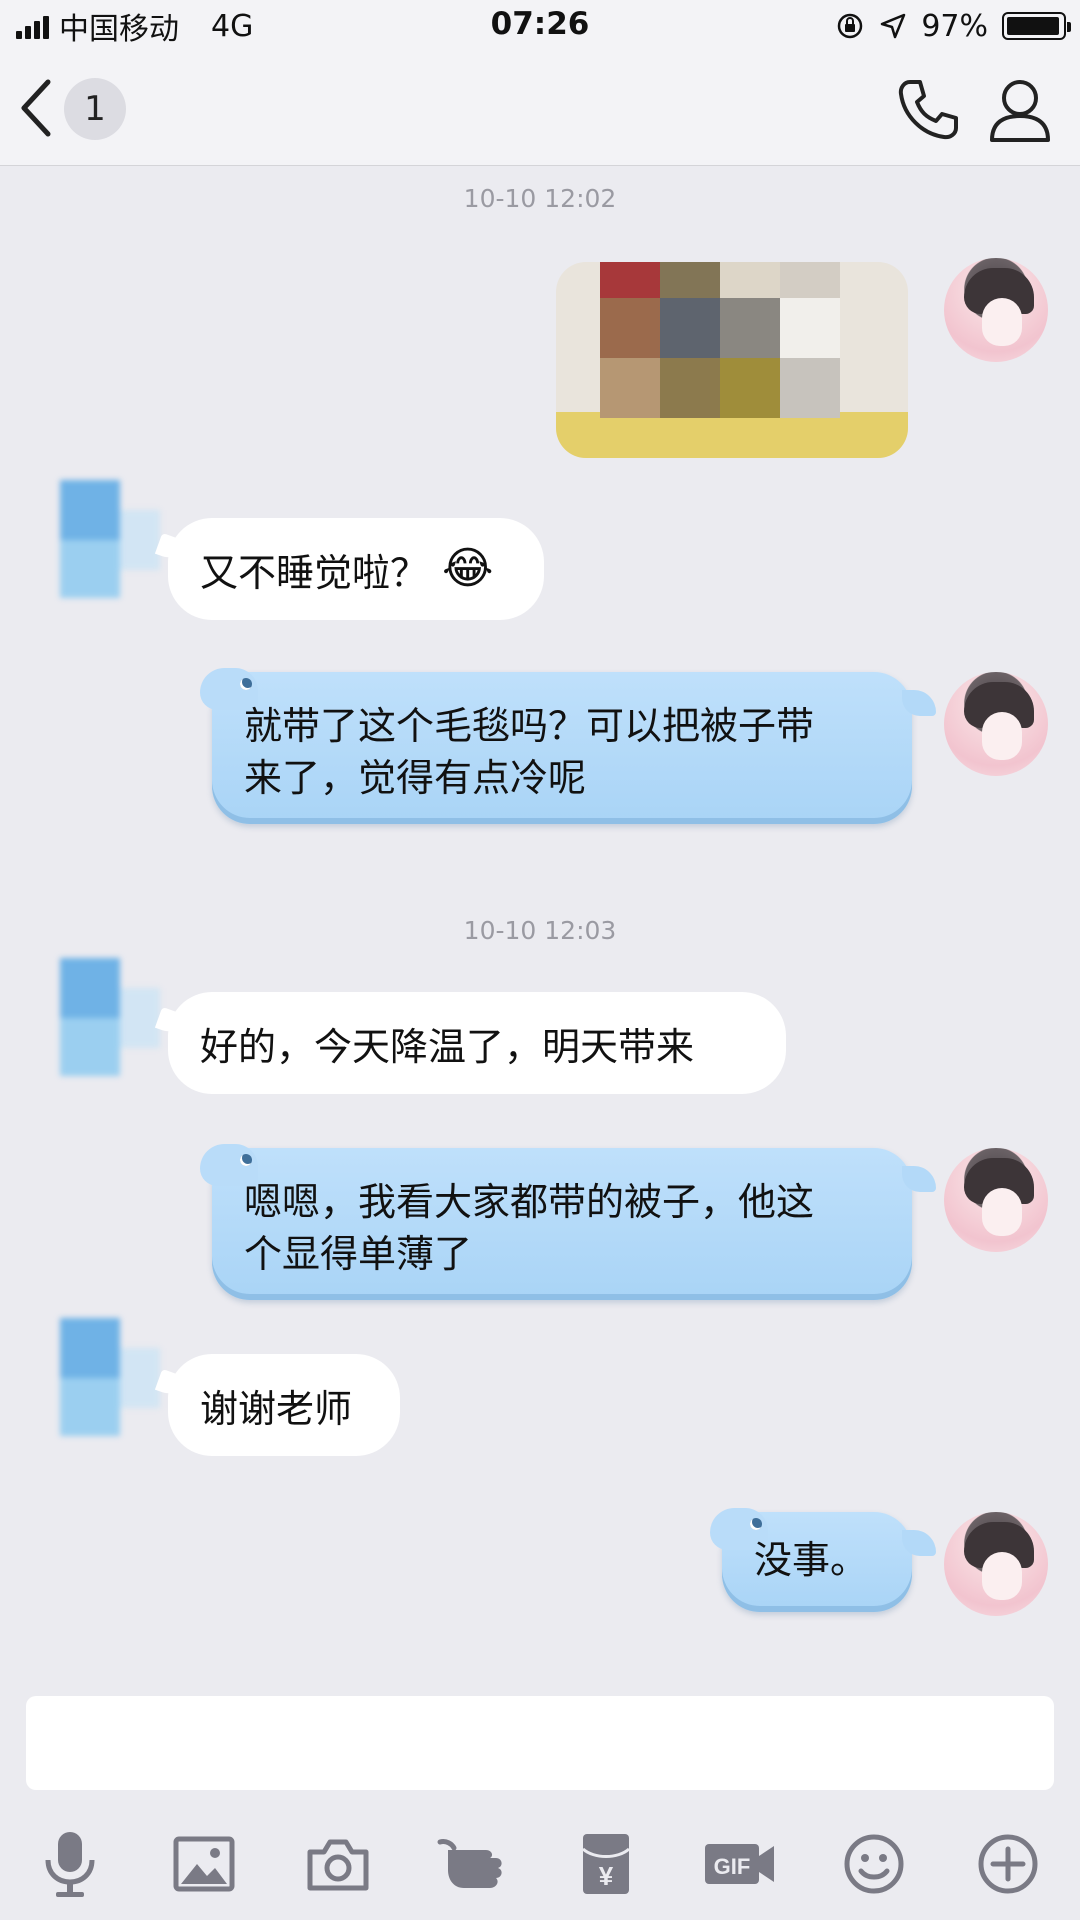 This screenshot has height=1920, width=1080. Describe the element at coordinates (811, 1560) in the screenshot. I see `message-text: 没事。` at that location.